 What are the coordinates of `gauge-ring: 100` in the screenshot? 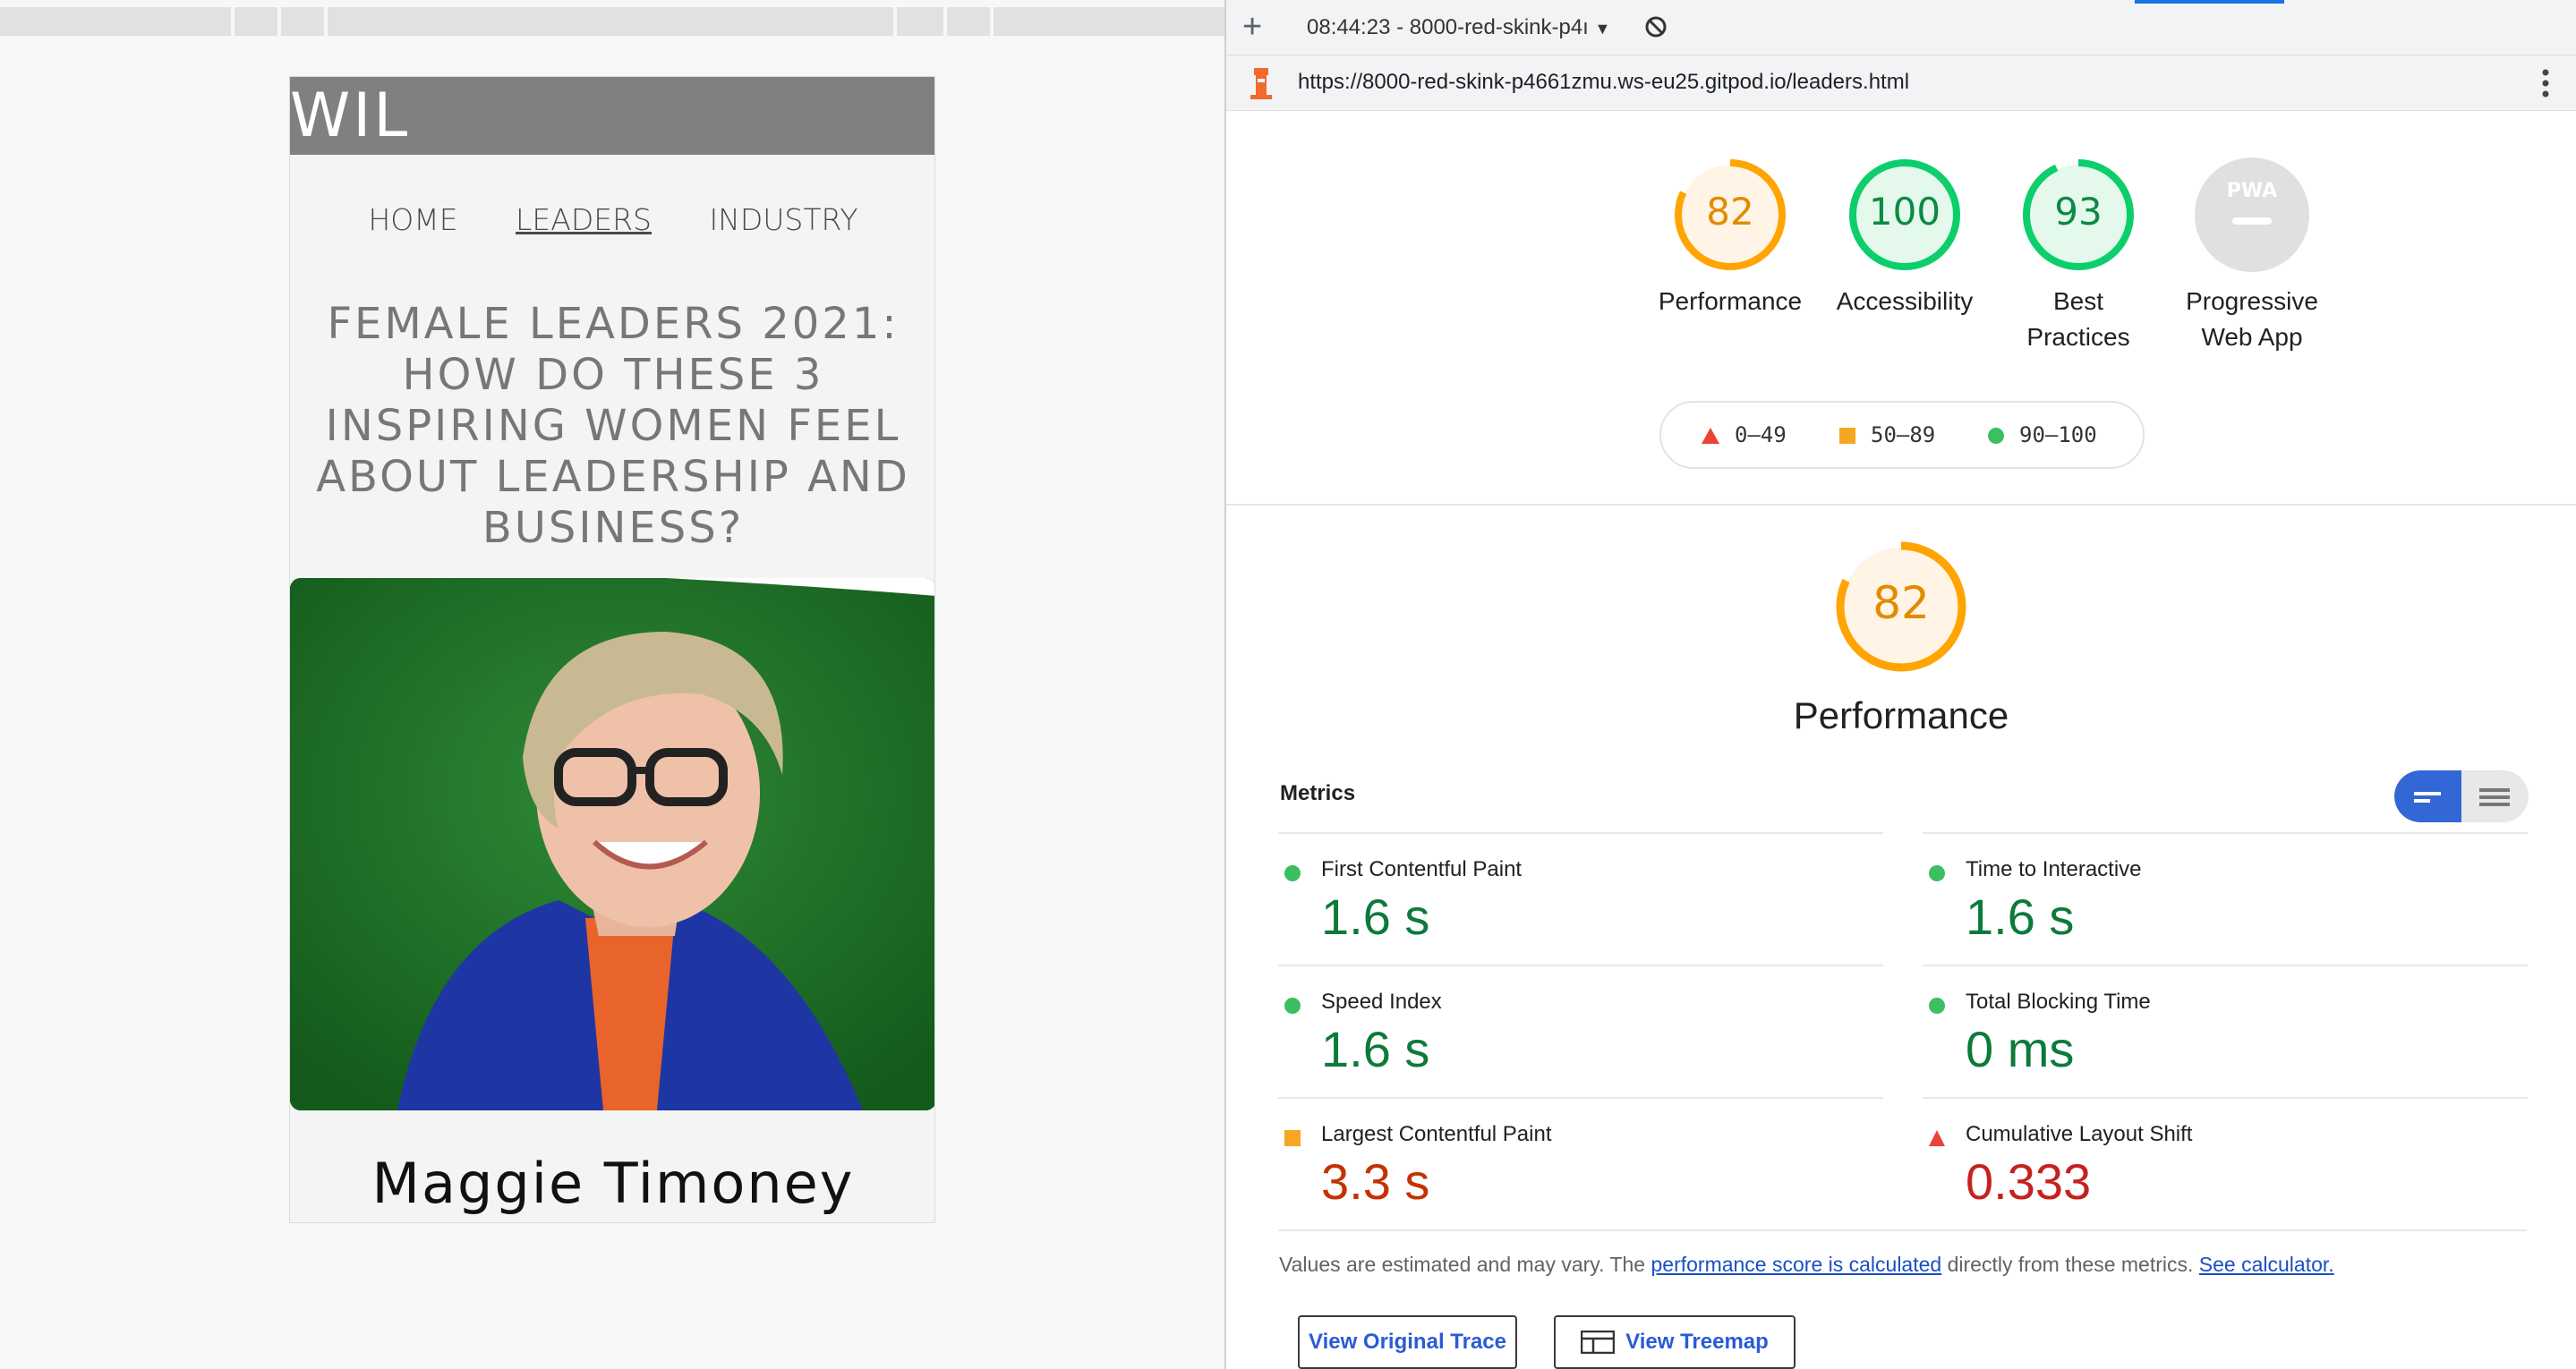 It's located at (1904, 214).